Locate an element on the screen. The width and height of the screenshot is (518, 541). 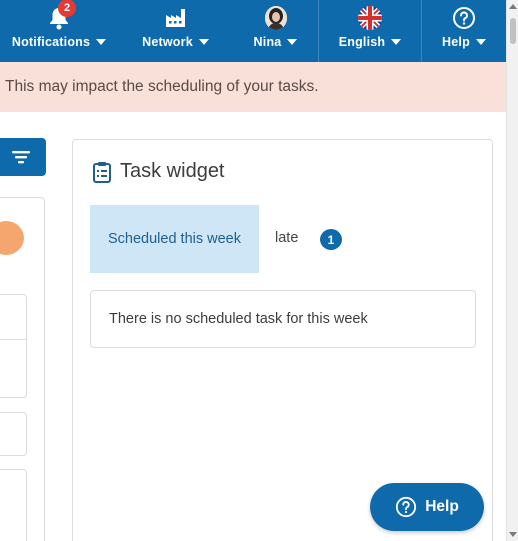
notifications-icon-wrap: 2 is located at coordinates (62, 15).